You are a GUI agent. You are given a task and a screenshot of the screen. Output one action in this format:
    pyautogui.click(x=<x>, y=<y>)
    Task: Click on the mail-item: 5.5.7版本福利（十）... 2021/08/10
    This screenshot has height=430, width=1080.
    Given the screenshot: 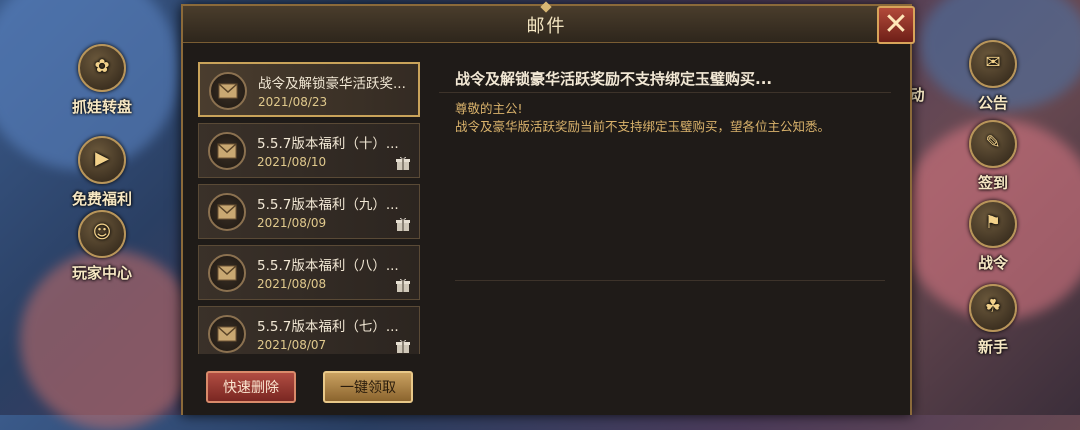 What is the action you would take?
    pyautogui.click(x=309, y=150)
    